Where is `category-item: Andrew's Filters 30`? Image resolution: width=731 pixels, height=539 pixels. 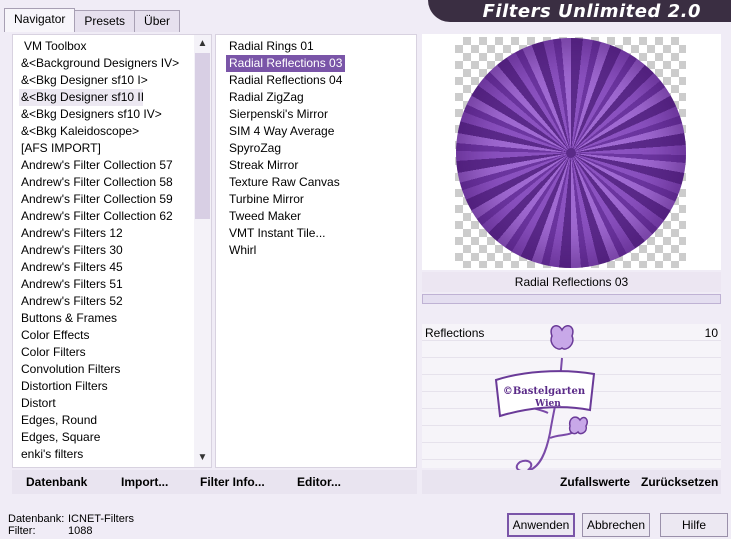 category-item: Andrew's Filters 30 is located at coordinates (106, 250).